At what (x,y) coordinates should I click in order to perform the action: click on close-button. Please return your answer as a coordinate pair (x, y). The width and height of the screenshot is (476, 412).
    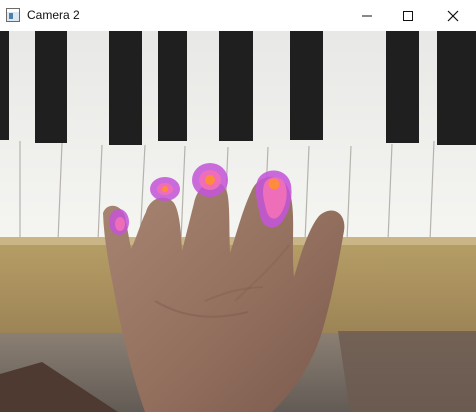
    Looking at the image, I should click on (453, 15).